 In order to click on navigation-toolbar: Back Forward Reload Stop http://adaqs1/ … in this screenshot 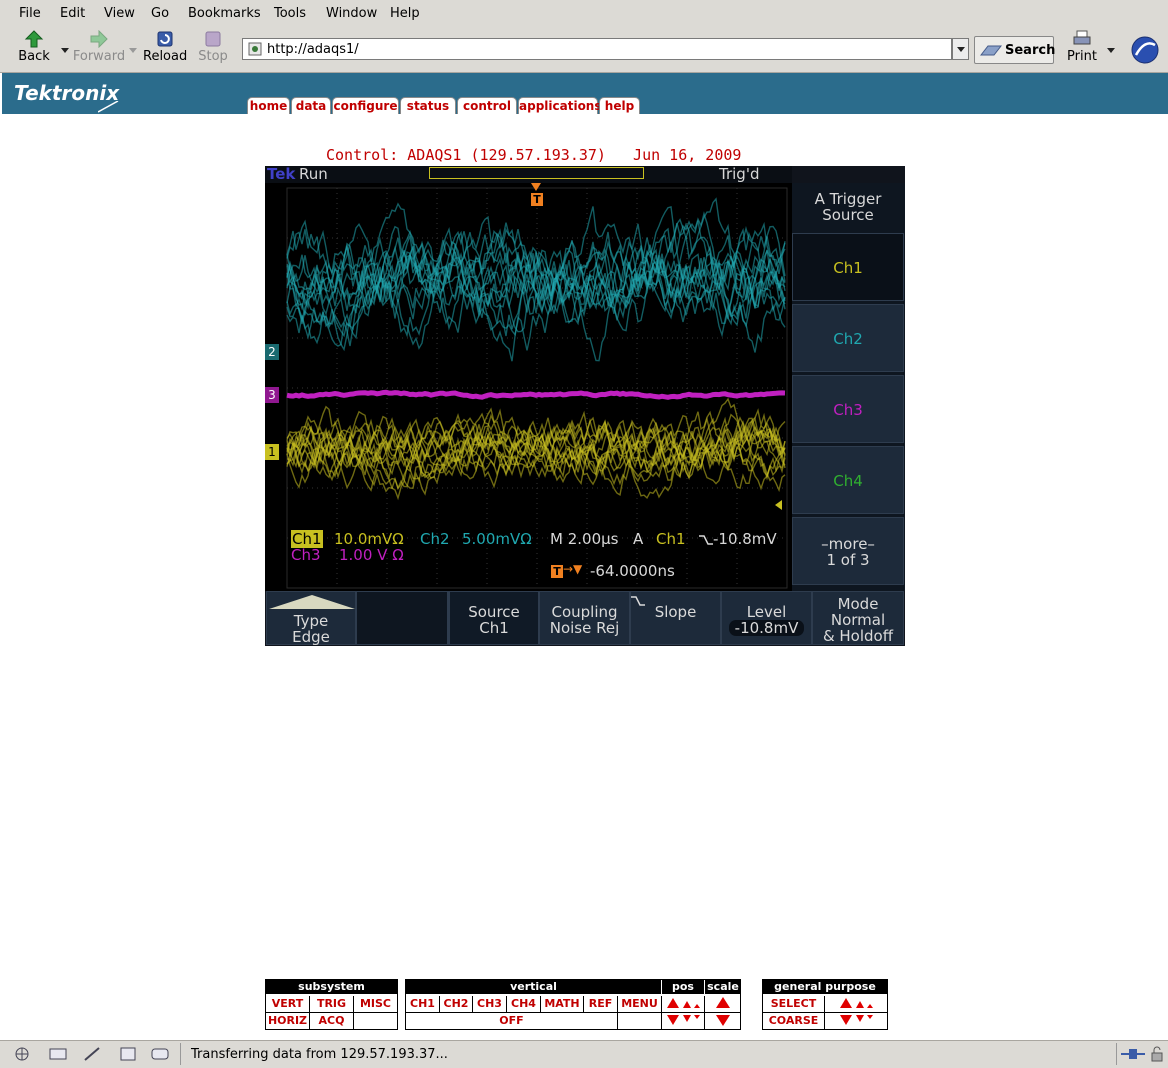, I will do `click(584, 50)`.